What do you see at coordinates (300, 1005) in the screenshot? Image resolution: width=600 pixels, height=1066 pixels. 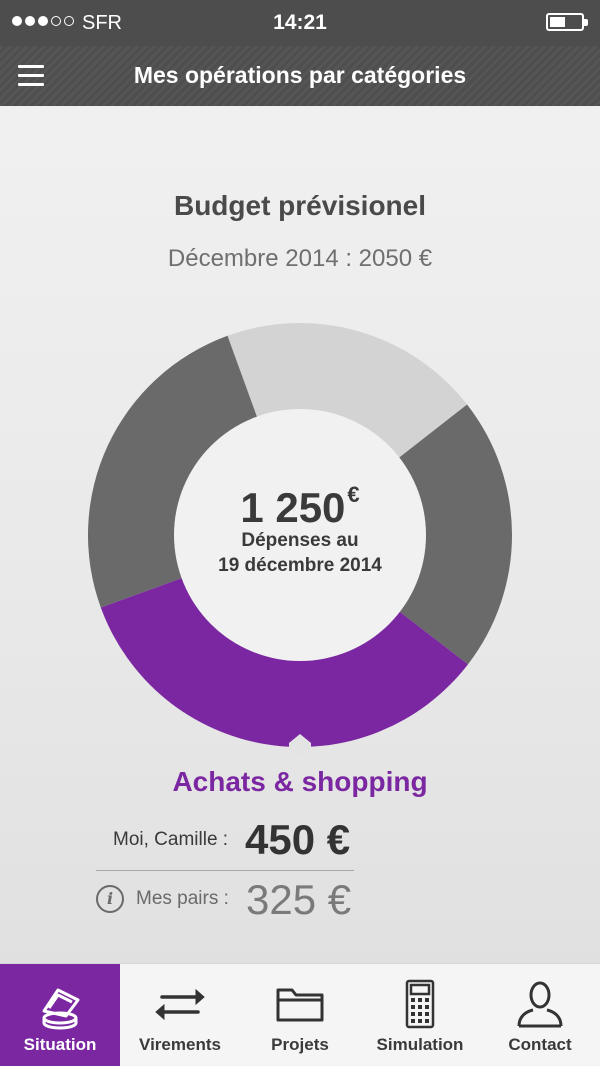 I see `folder-icon` at bounding box center [300, 1005].